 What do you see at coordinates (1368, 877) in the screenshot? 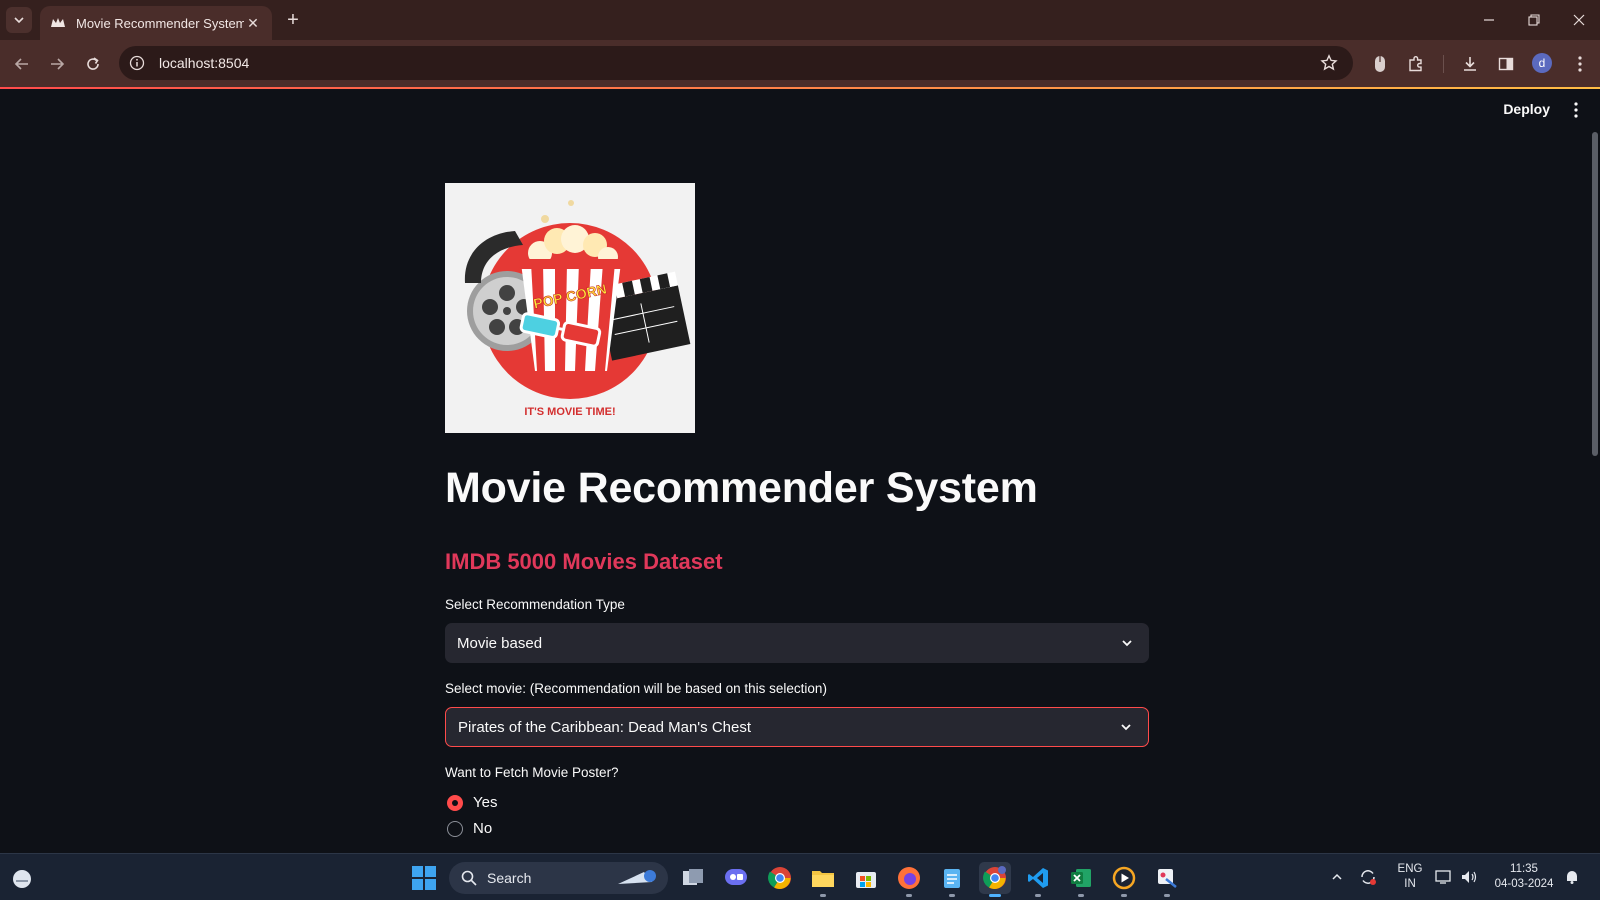
I see `sync-icon` at bounding box center [1368, 877].